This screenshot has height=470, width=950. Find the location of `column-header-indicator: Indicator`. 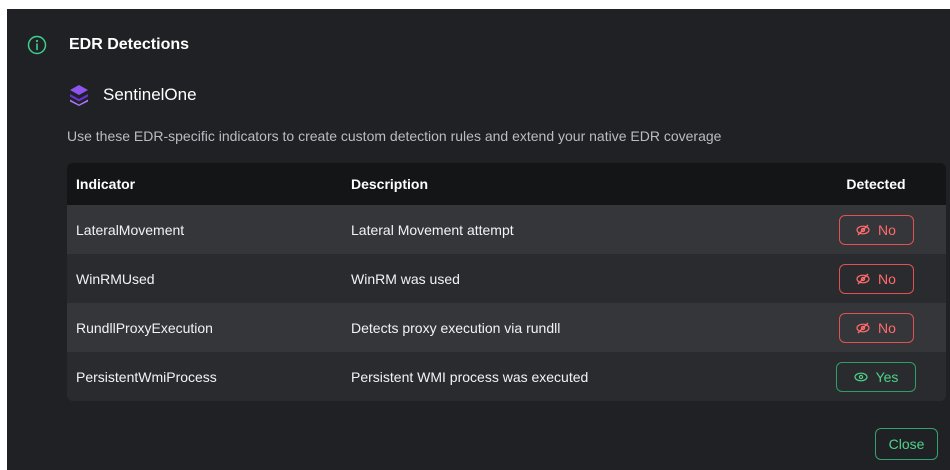

column-header-indicator: Indicator is located at coordinates (106, 184).